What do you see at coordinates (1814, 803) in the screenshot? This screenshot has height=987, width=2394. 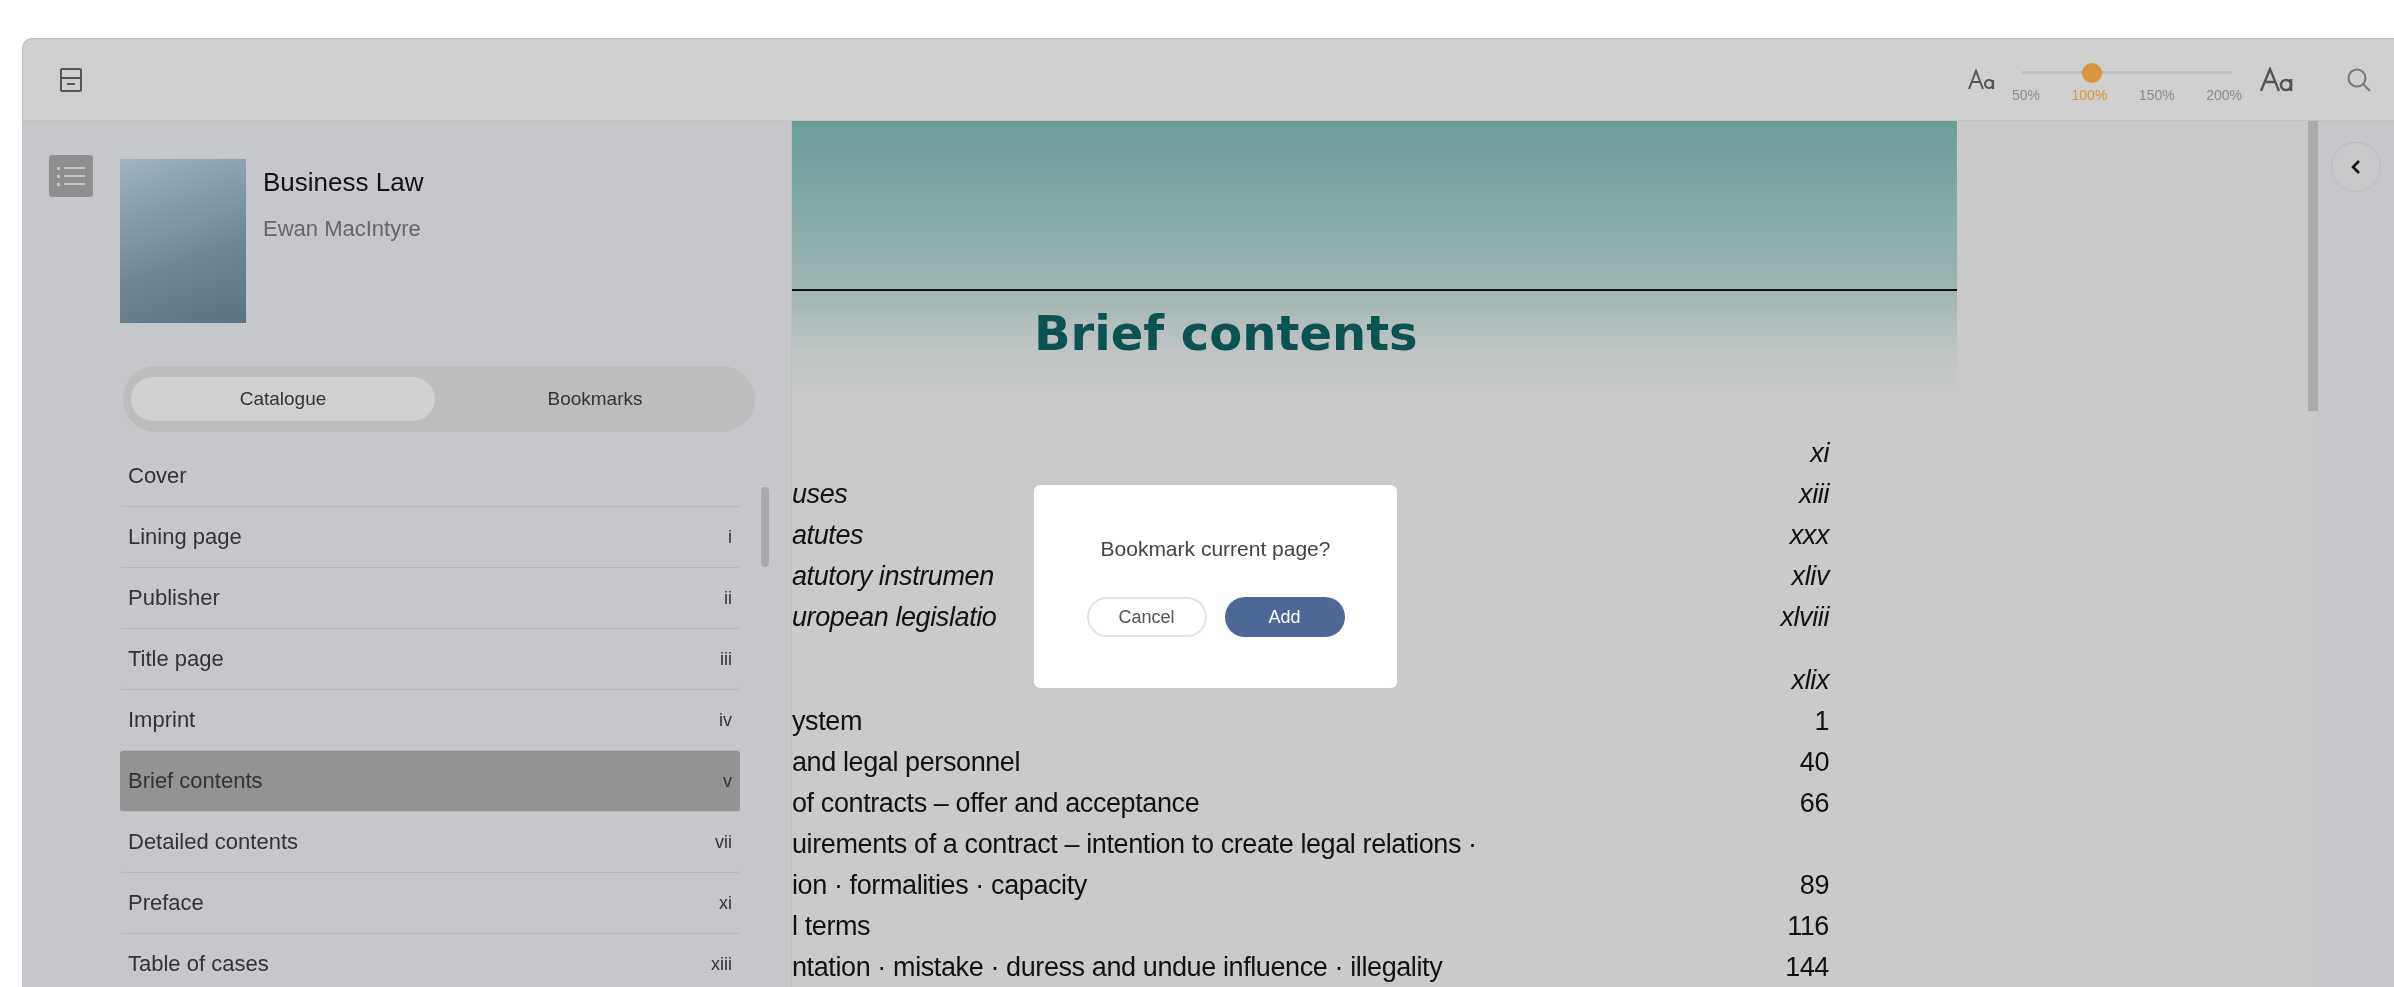 I see `page-number: 66` at bounding box center [1814, 803].